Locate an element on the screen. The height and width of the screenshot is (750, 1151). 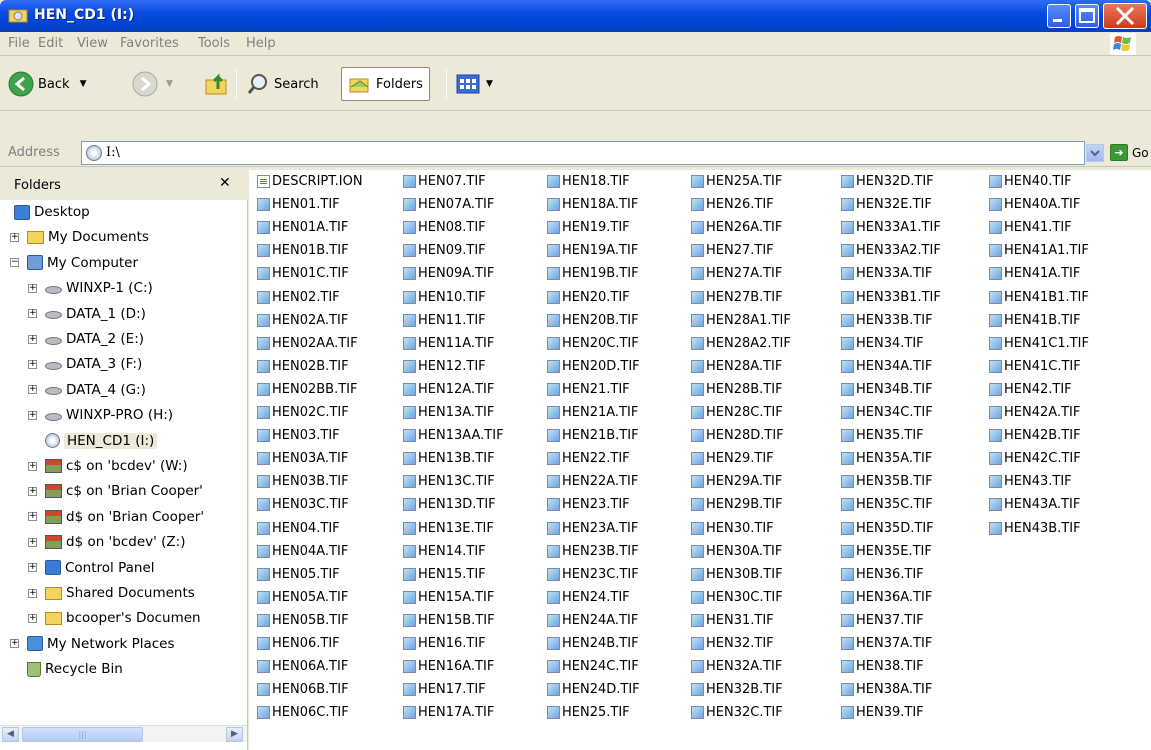
file-item: HEN28A1.TIF is located at coordinates (741, 320).